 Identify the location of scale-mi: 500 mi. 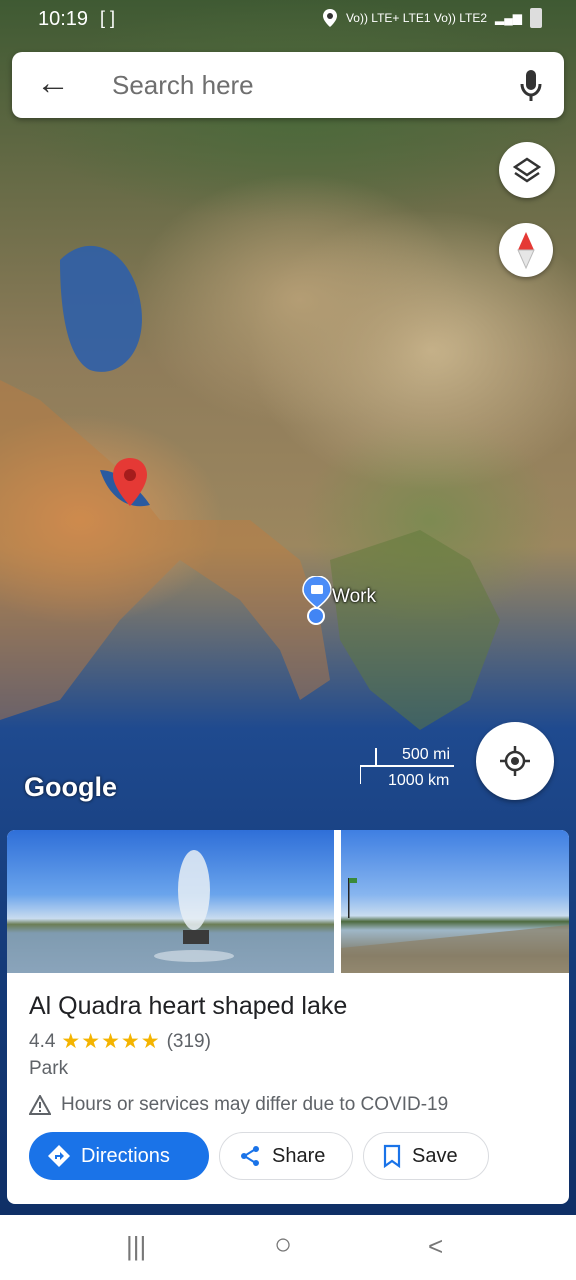
(426, 754).